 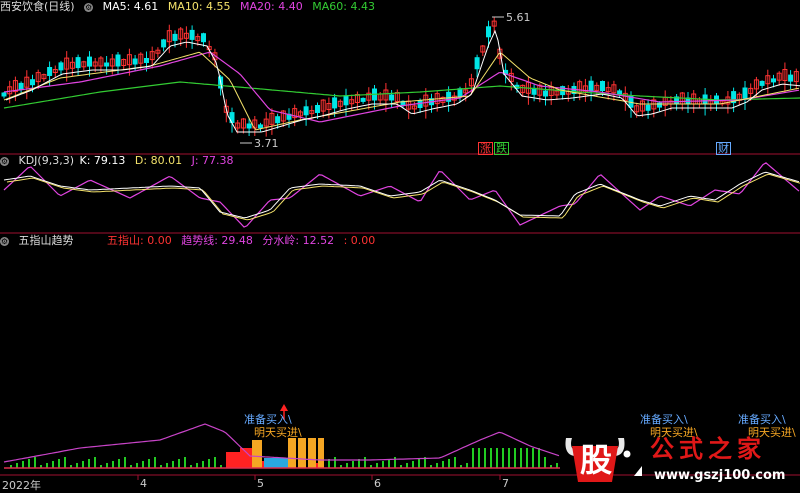 I want to click on x-axis-label: 2022年, so click(x=21, y=485).